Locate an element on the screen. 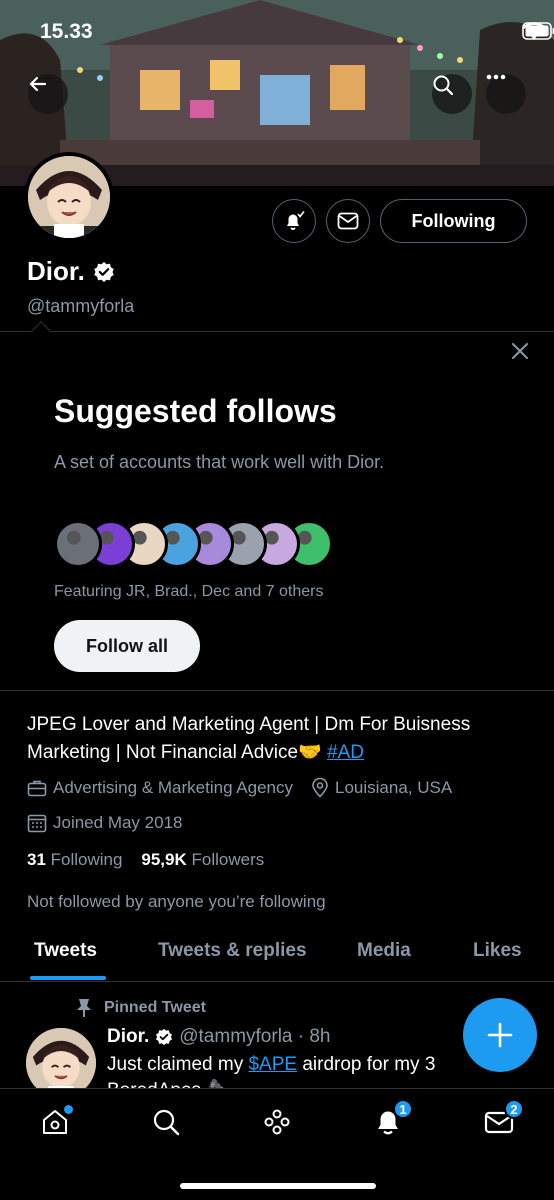  pin-icon is located at coordinates (84, 1008).